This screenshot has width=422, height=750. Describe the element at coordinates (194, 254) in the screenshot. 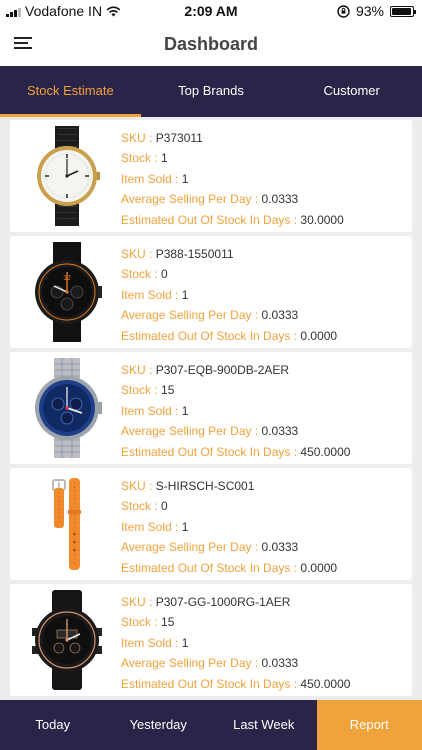

I see `sku-value: P388-1550011` at that location.